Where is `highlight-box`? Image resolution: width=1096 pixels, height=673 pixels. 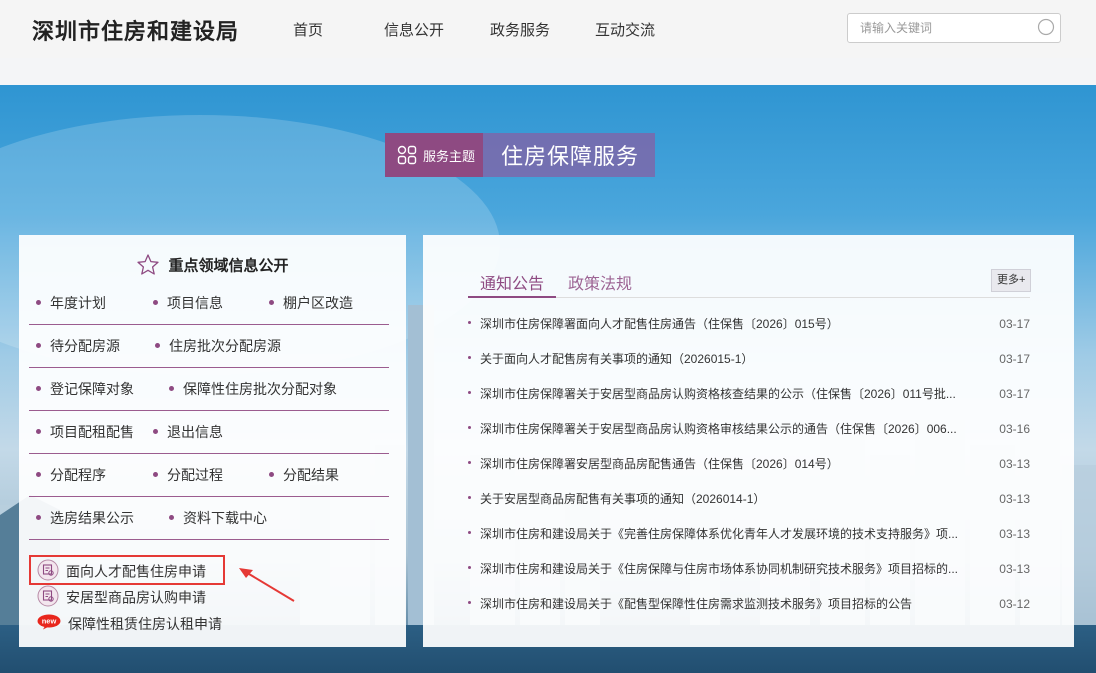 highlight-box is located at coordinates (127, 570).